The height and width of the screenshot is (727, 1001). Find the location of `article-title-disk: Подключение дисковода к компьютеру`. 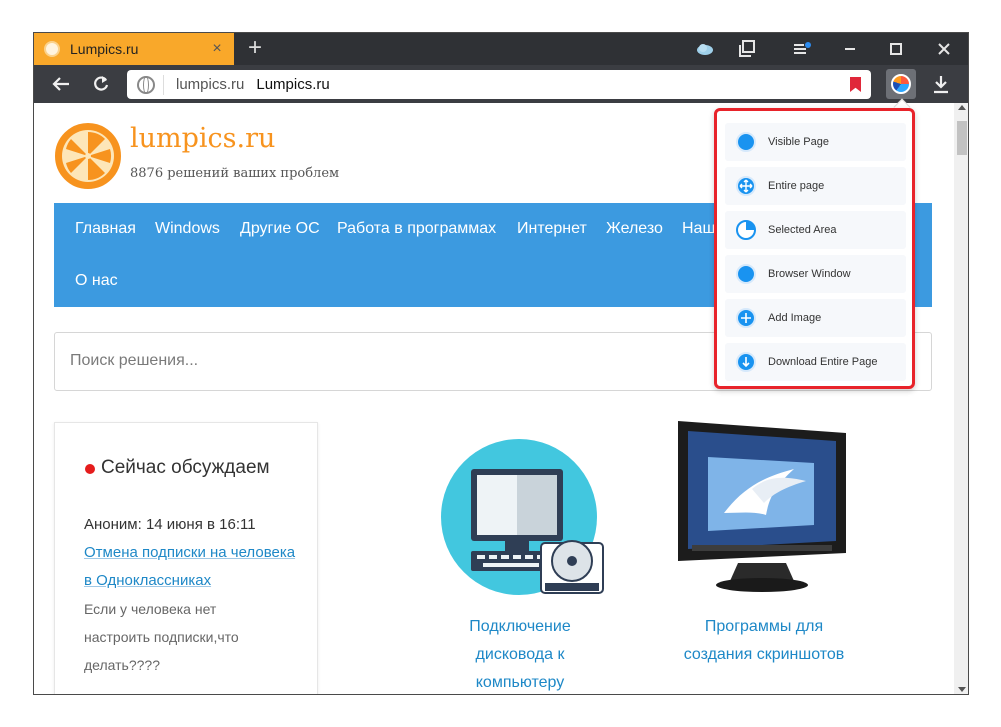

article-title-disk: Подключение дисковода к компьютеру is located at coordinates (520, 653).